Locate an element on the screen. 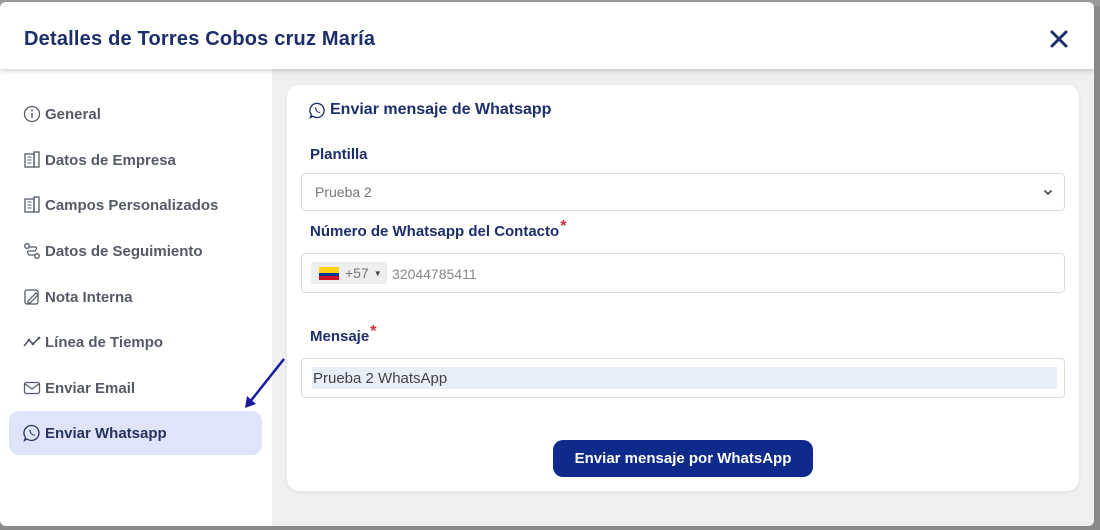 The height and width of the screenshot is (530, 1100). template-select: Prueba 2 is located at coordinates (683, 192).